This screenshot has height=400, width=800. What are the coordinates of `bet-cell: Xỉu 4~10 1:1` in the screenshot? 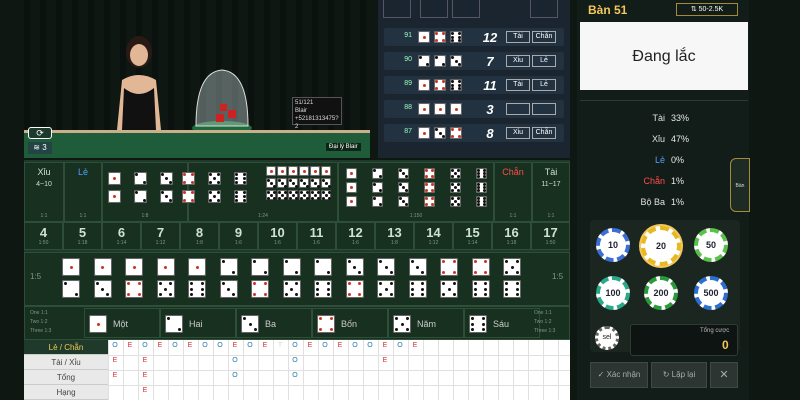 It's located at (44, 192).